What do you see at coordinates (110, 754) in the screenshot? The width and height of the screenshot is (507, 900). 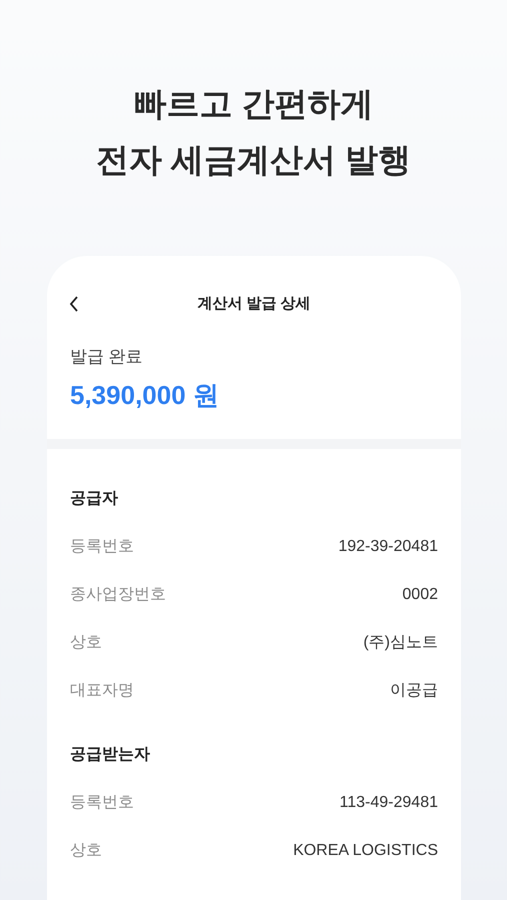 I see `section-heading: 공급받는자` at bounding box center [110, 754].